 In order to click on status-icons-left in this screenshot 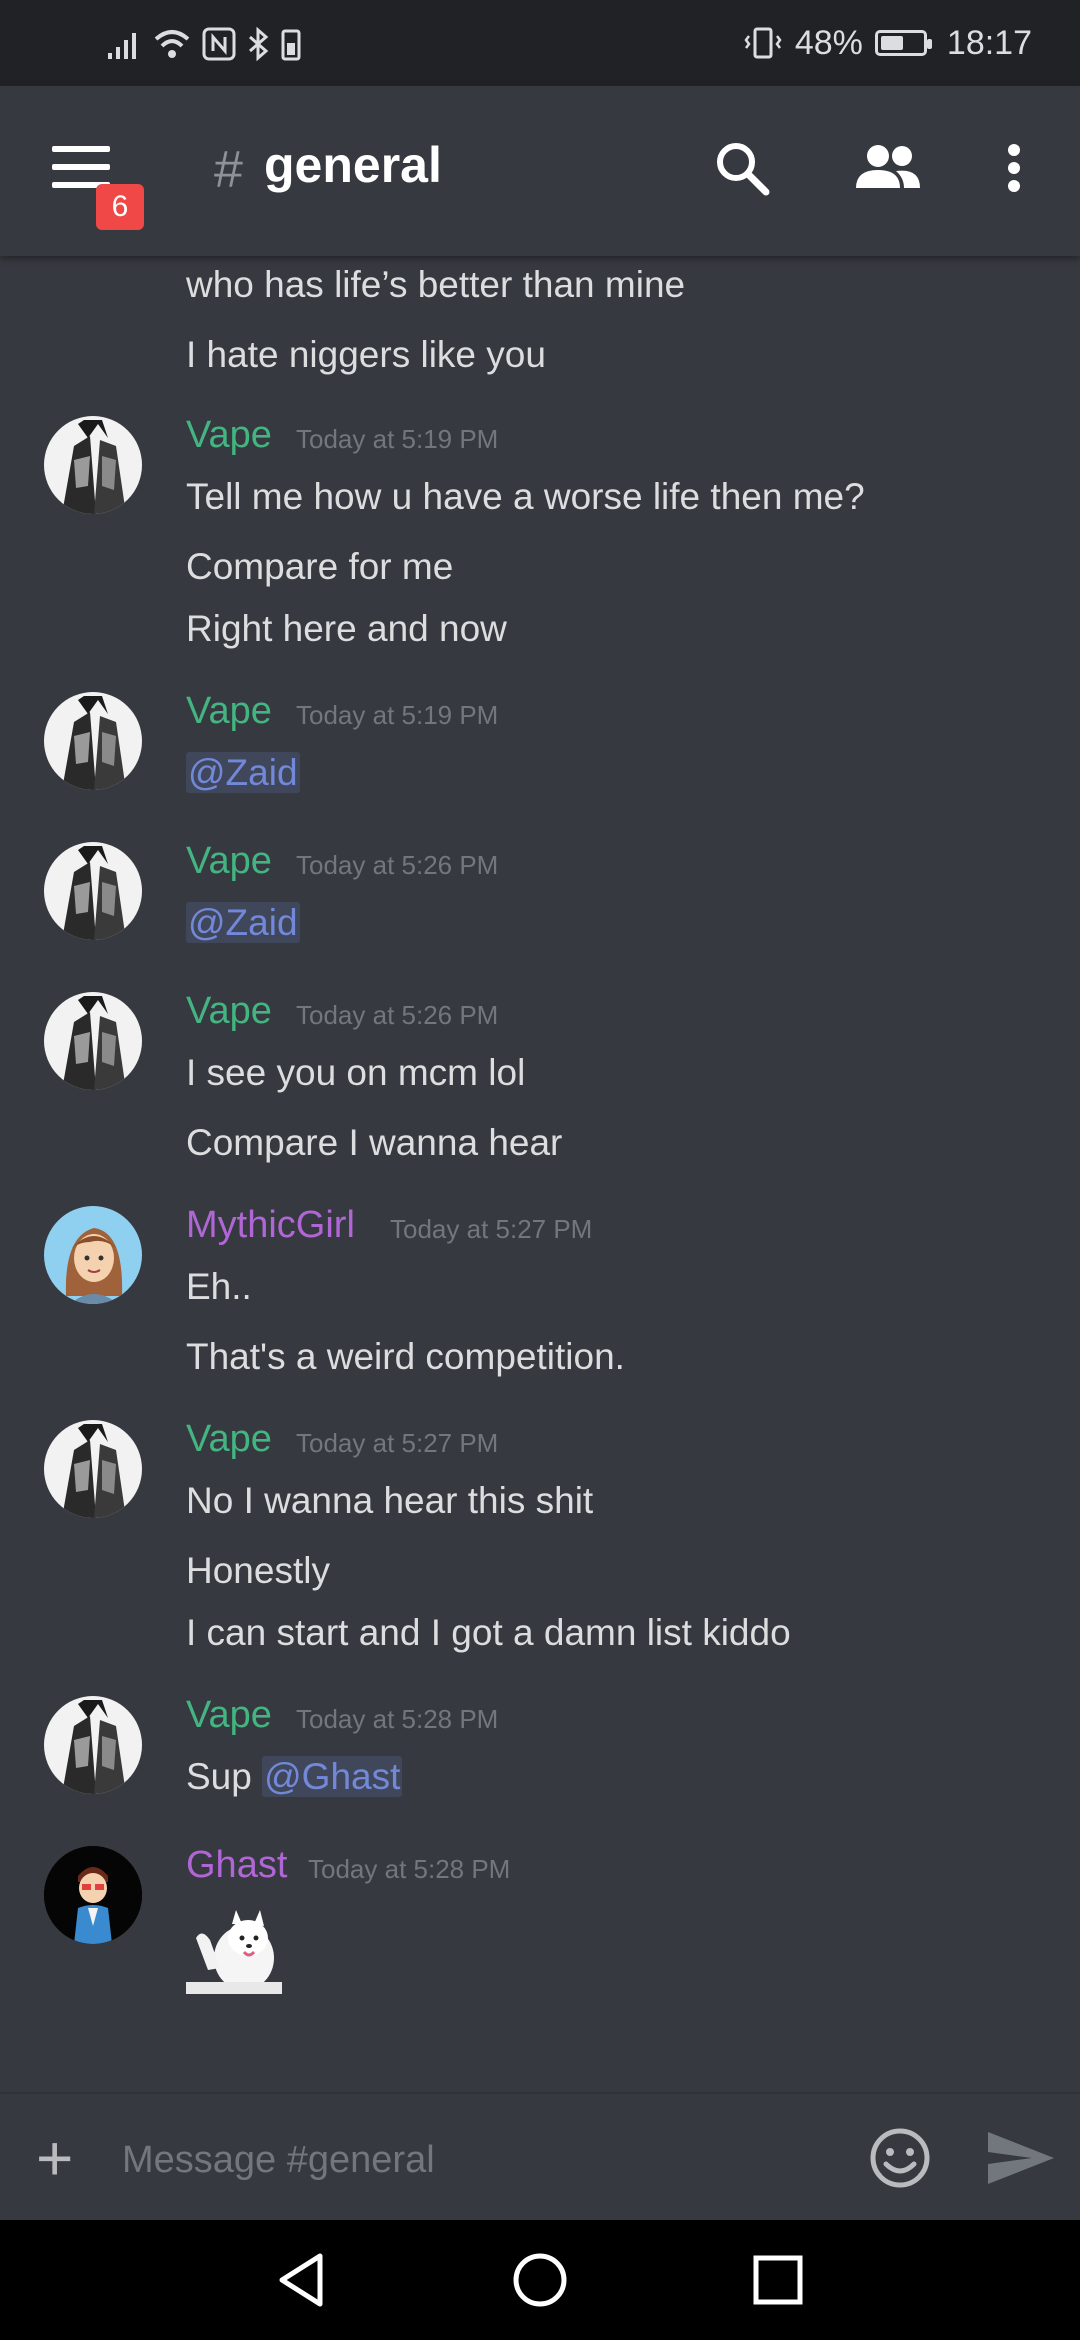, I will do `click(204, 44)`.